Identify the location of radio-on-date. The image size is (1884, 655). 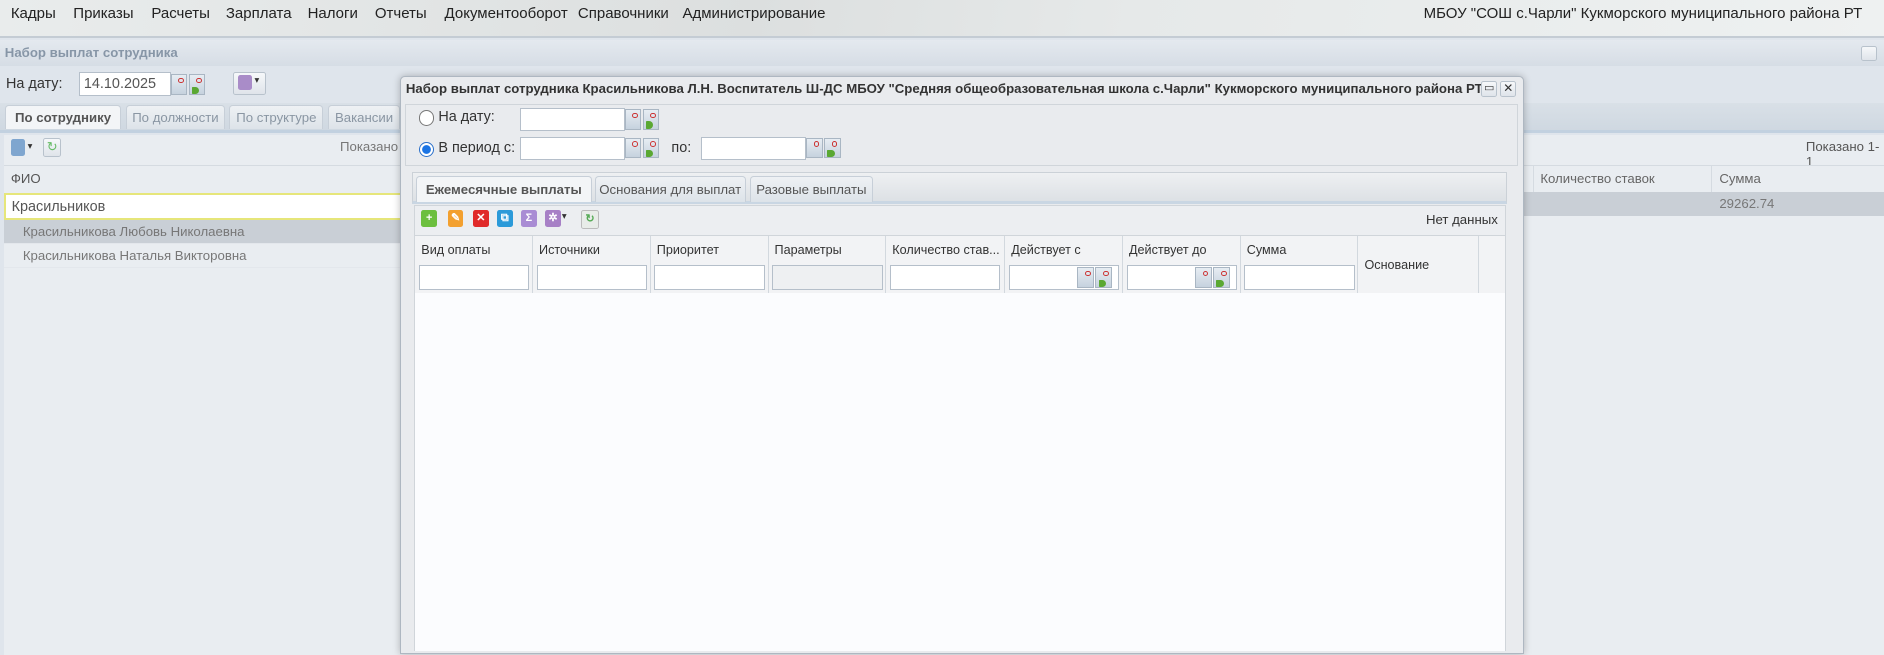
(427, 118).